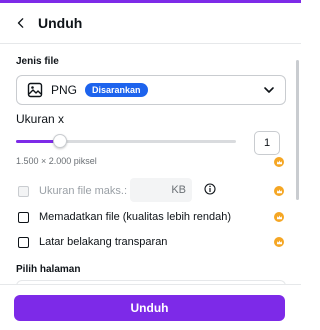 This screenshot has height=330, width=320. What do you see at coordinates (60, 141) in the screenshot?
I see `slider-thumb` at bounding box center [60, 141].